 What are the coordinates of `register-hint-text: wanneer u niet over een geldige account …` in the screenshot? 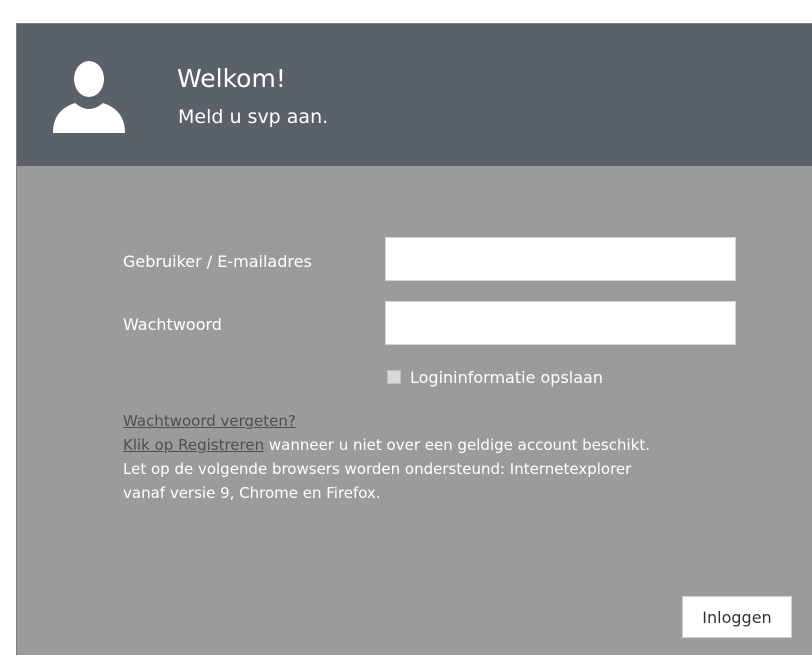 It's located at (457, 445).